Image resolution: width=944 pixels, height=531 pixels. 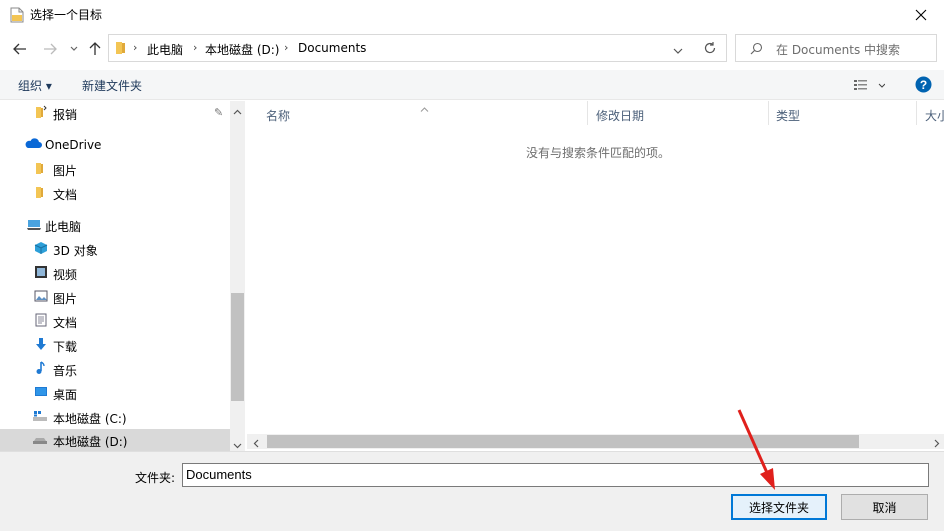 I want to click on column-header-type: 类型, so click(x=788, y=115).